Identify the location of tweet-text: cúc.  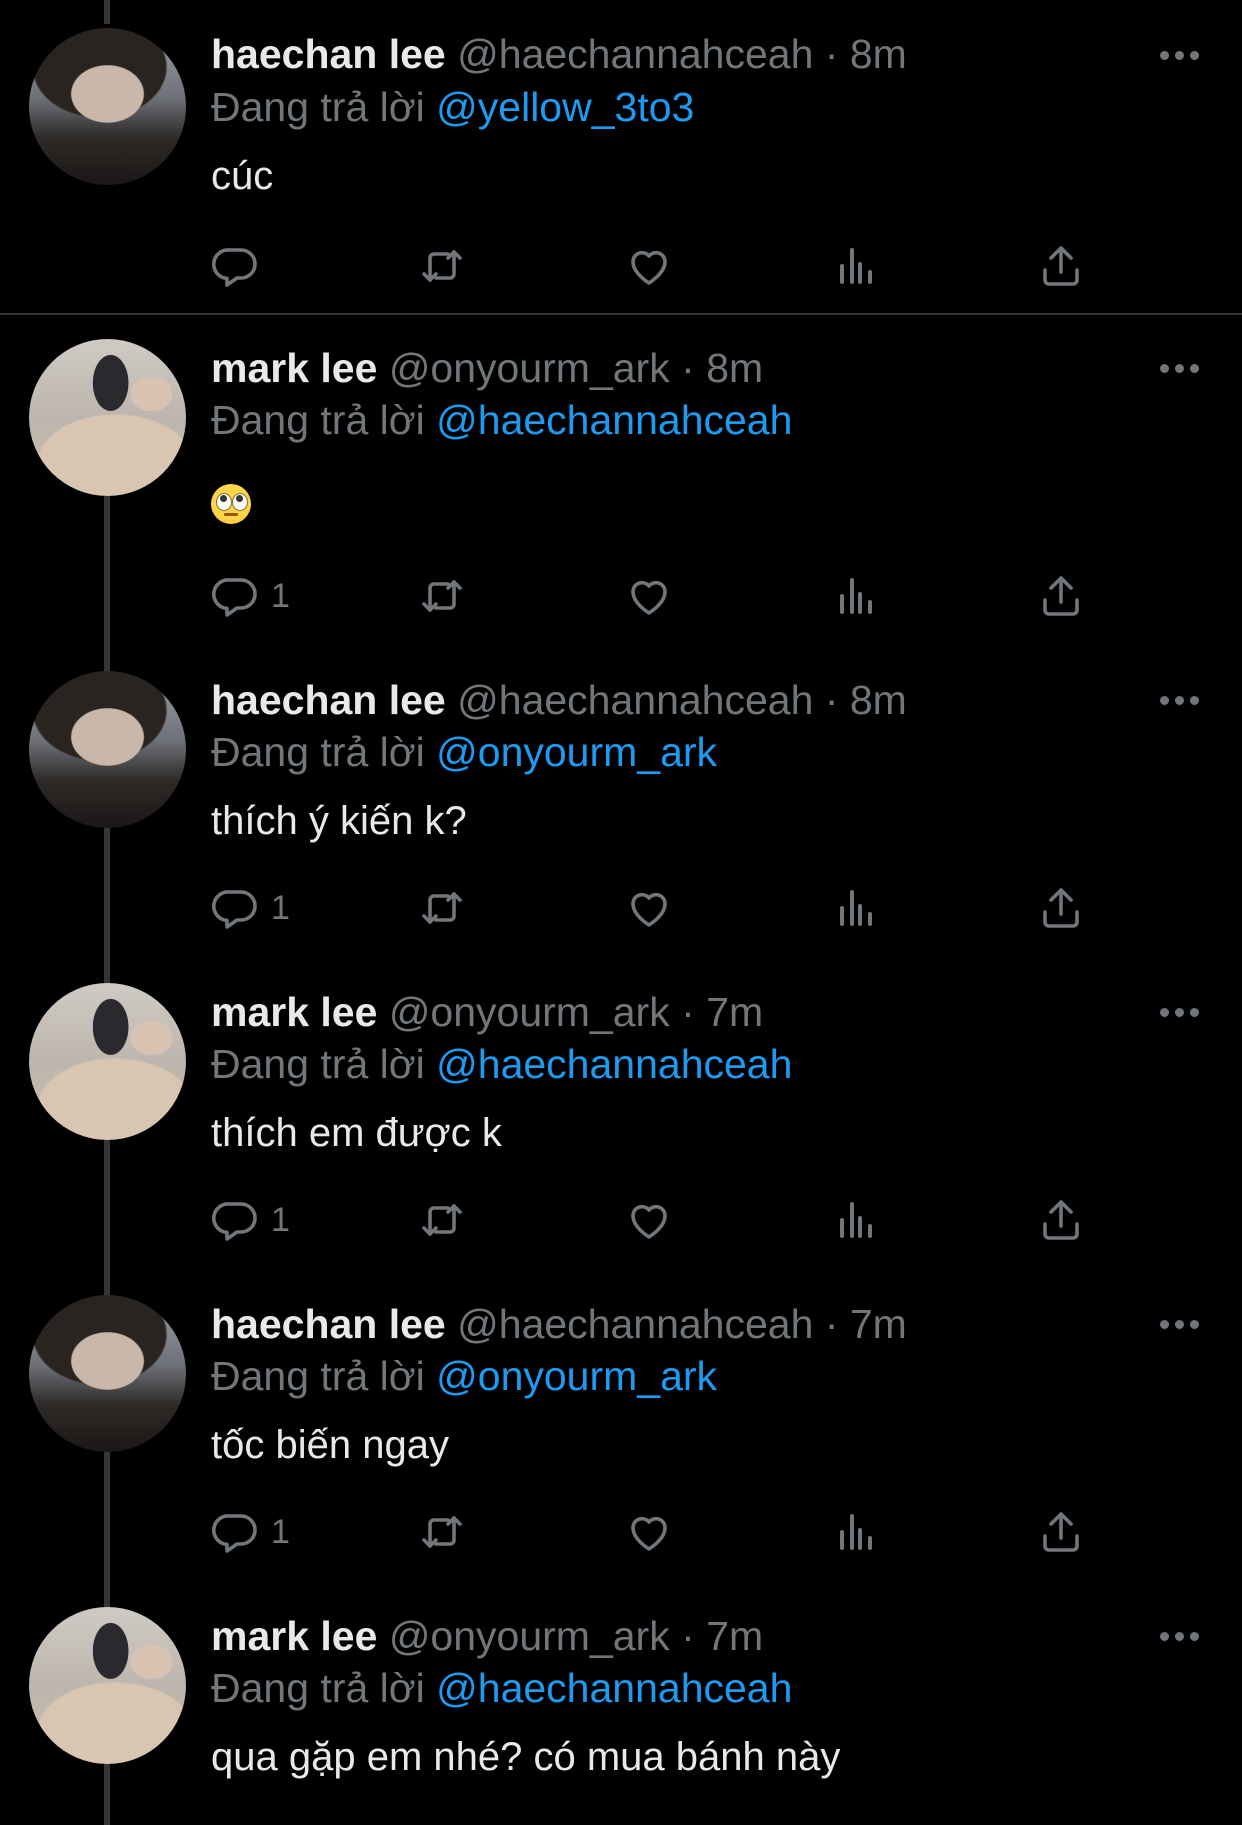
(242, 176).